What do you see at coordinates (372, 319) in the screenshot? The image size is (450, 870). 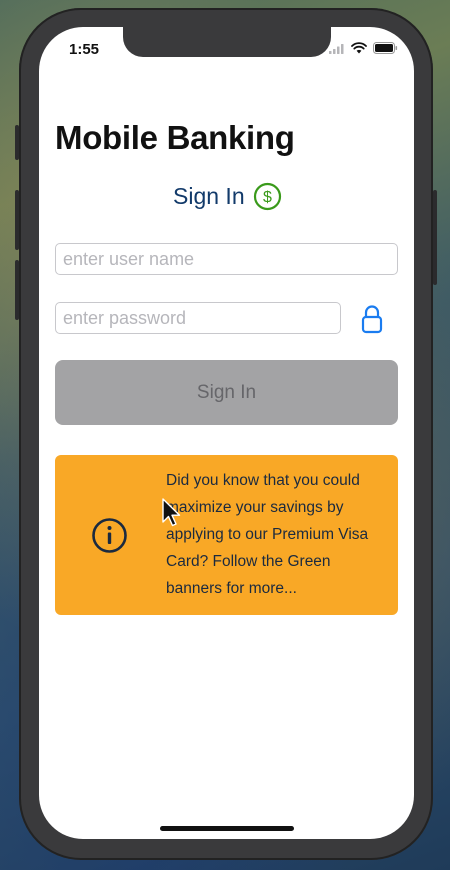 I see `lock-icon` at bounding box center [372, 319].